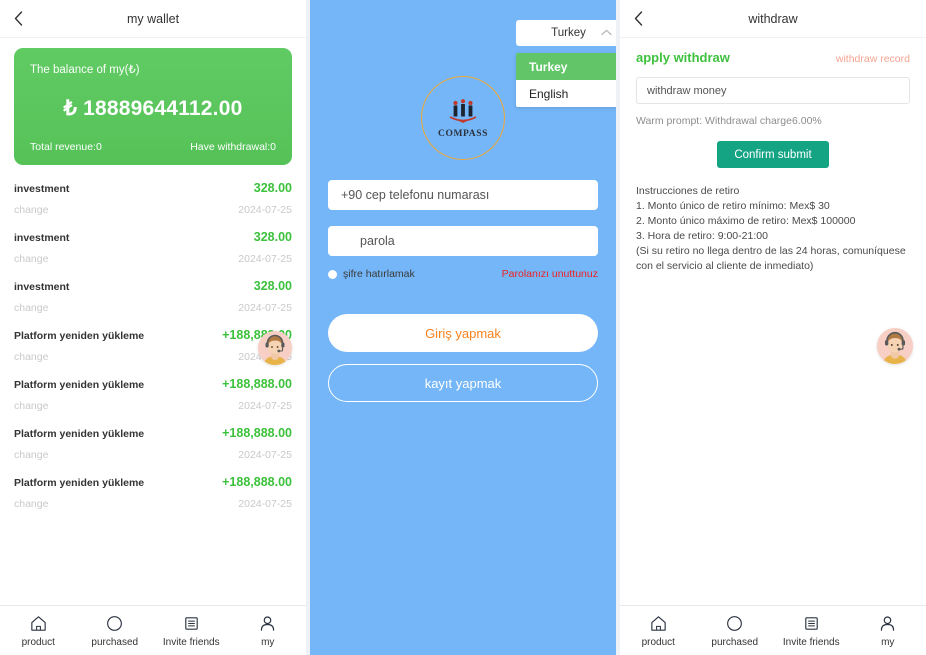 The width and height of the screenshot is (926, 655). What do you see at coordinates (379, 274) in the screenshot?
I see `remember-label: şifre hatırlamak` at bounding box center [379, 274].